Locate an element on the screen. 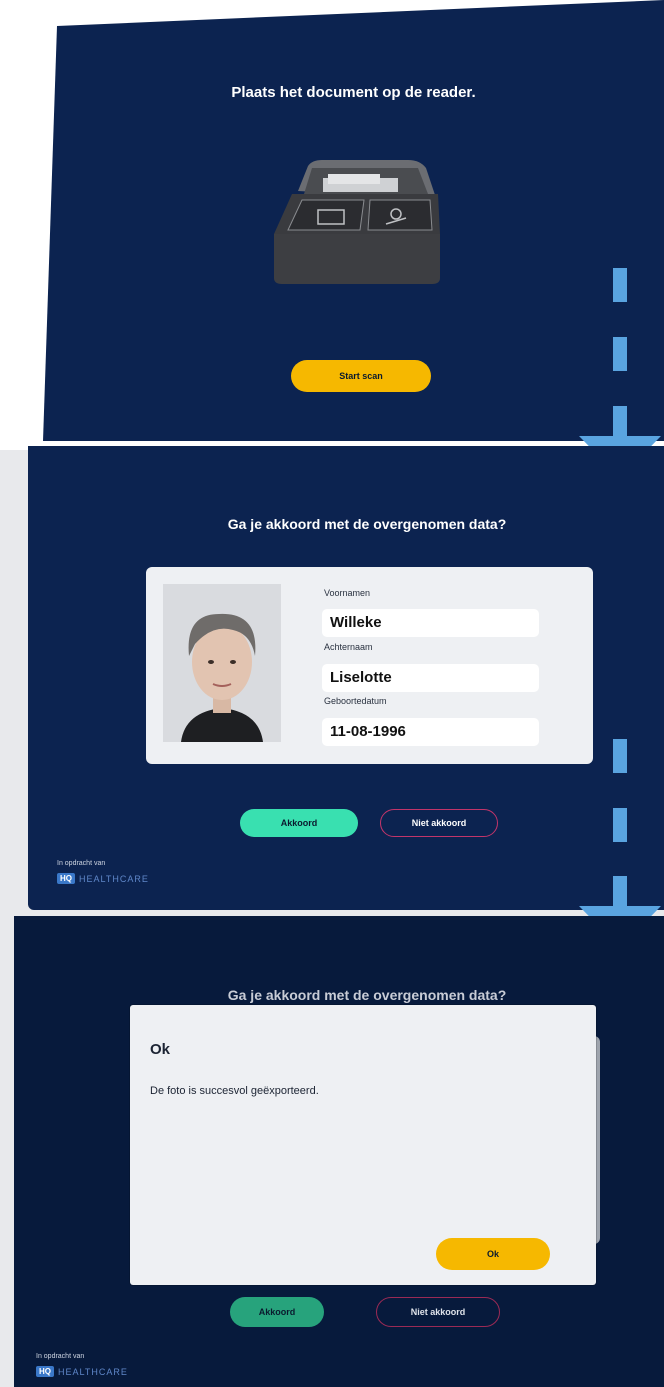 This screenshot has width=664, height=1387. modal-ok-button: Ok is located at coordinates (493, 1254).